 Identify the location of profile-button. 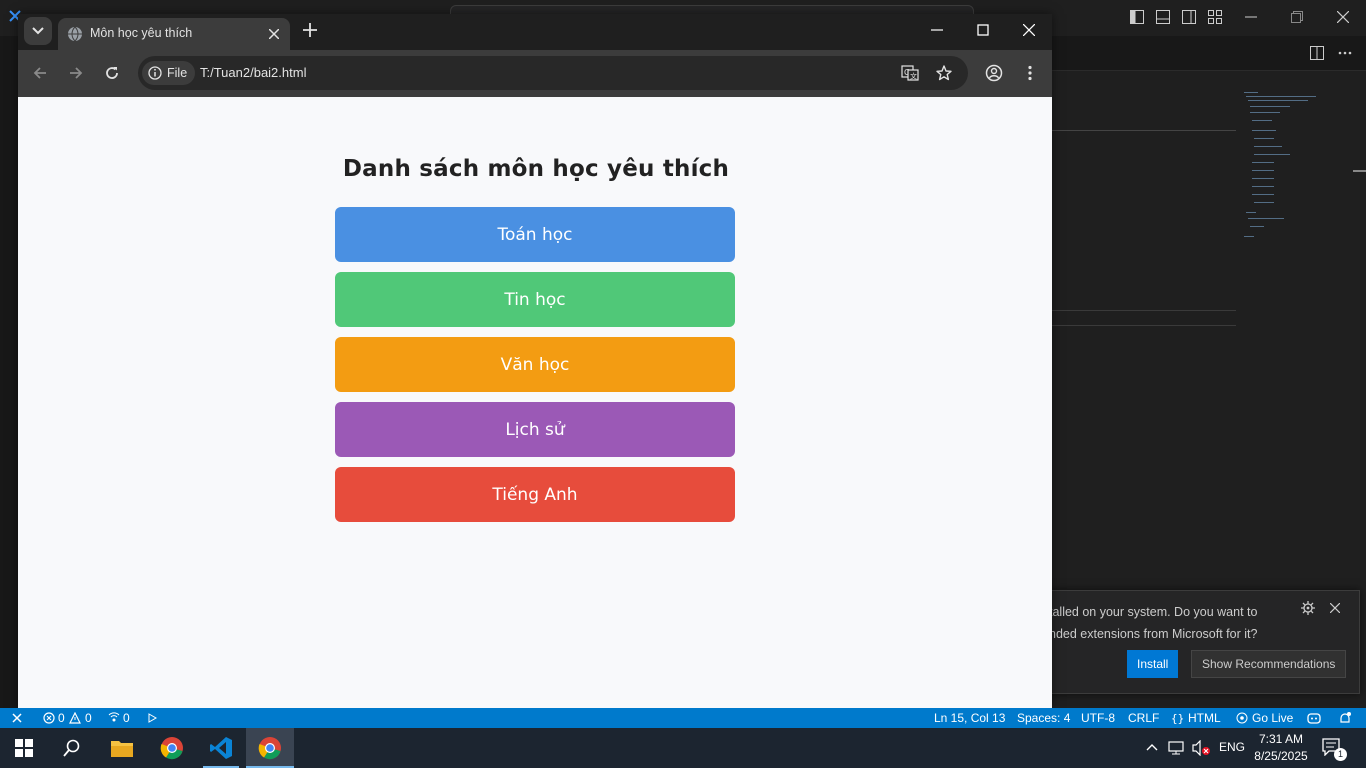
(994, 73).